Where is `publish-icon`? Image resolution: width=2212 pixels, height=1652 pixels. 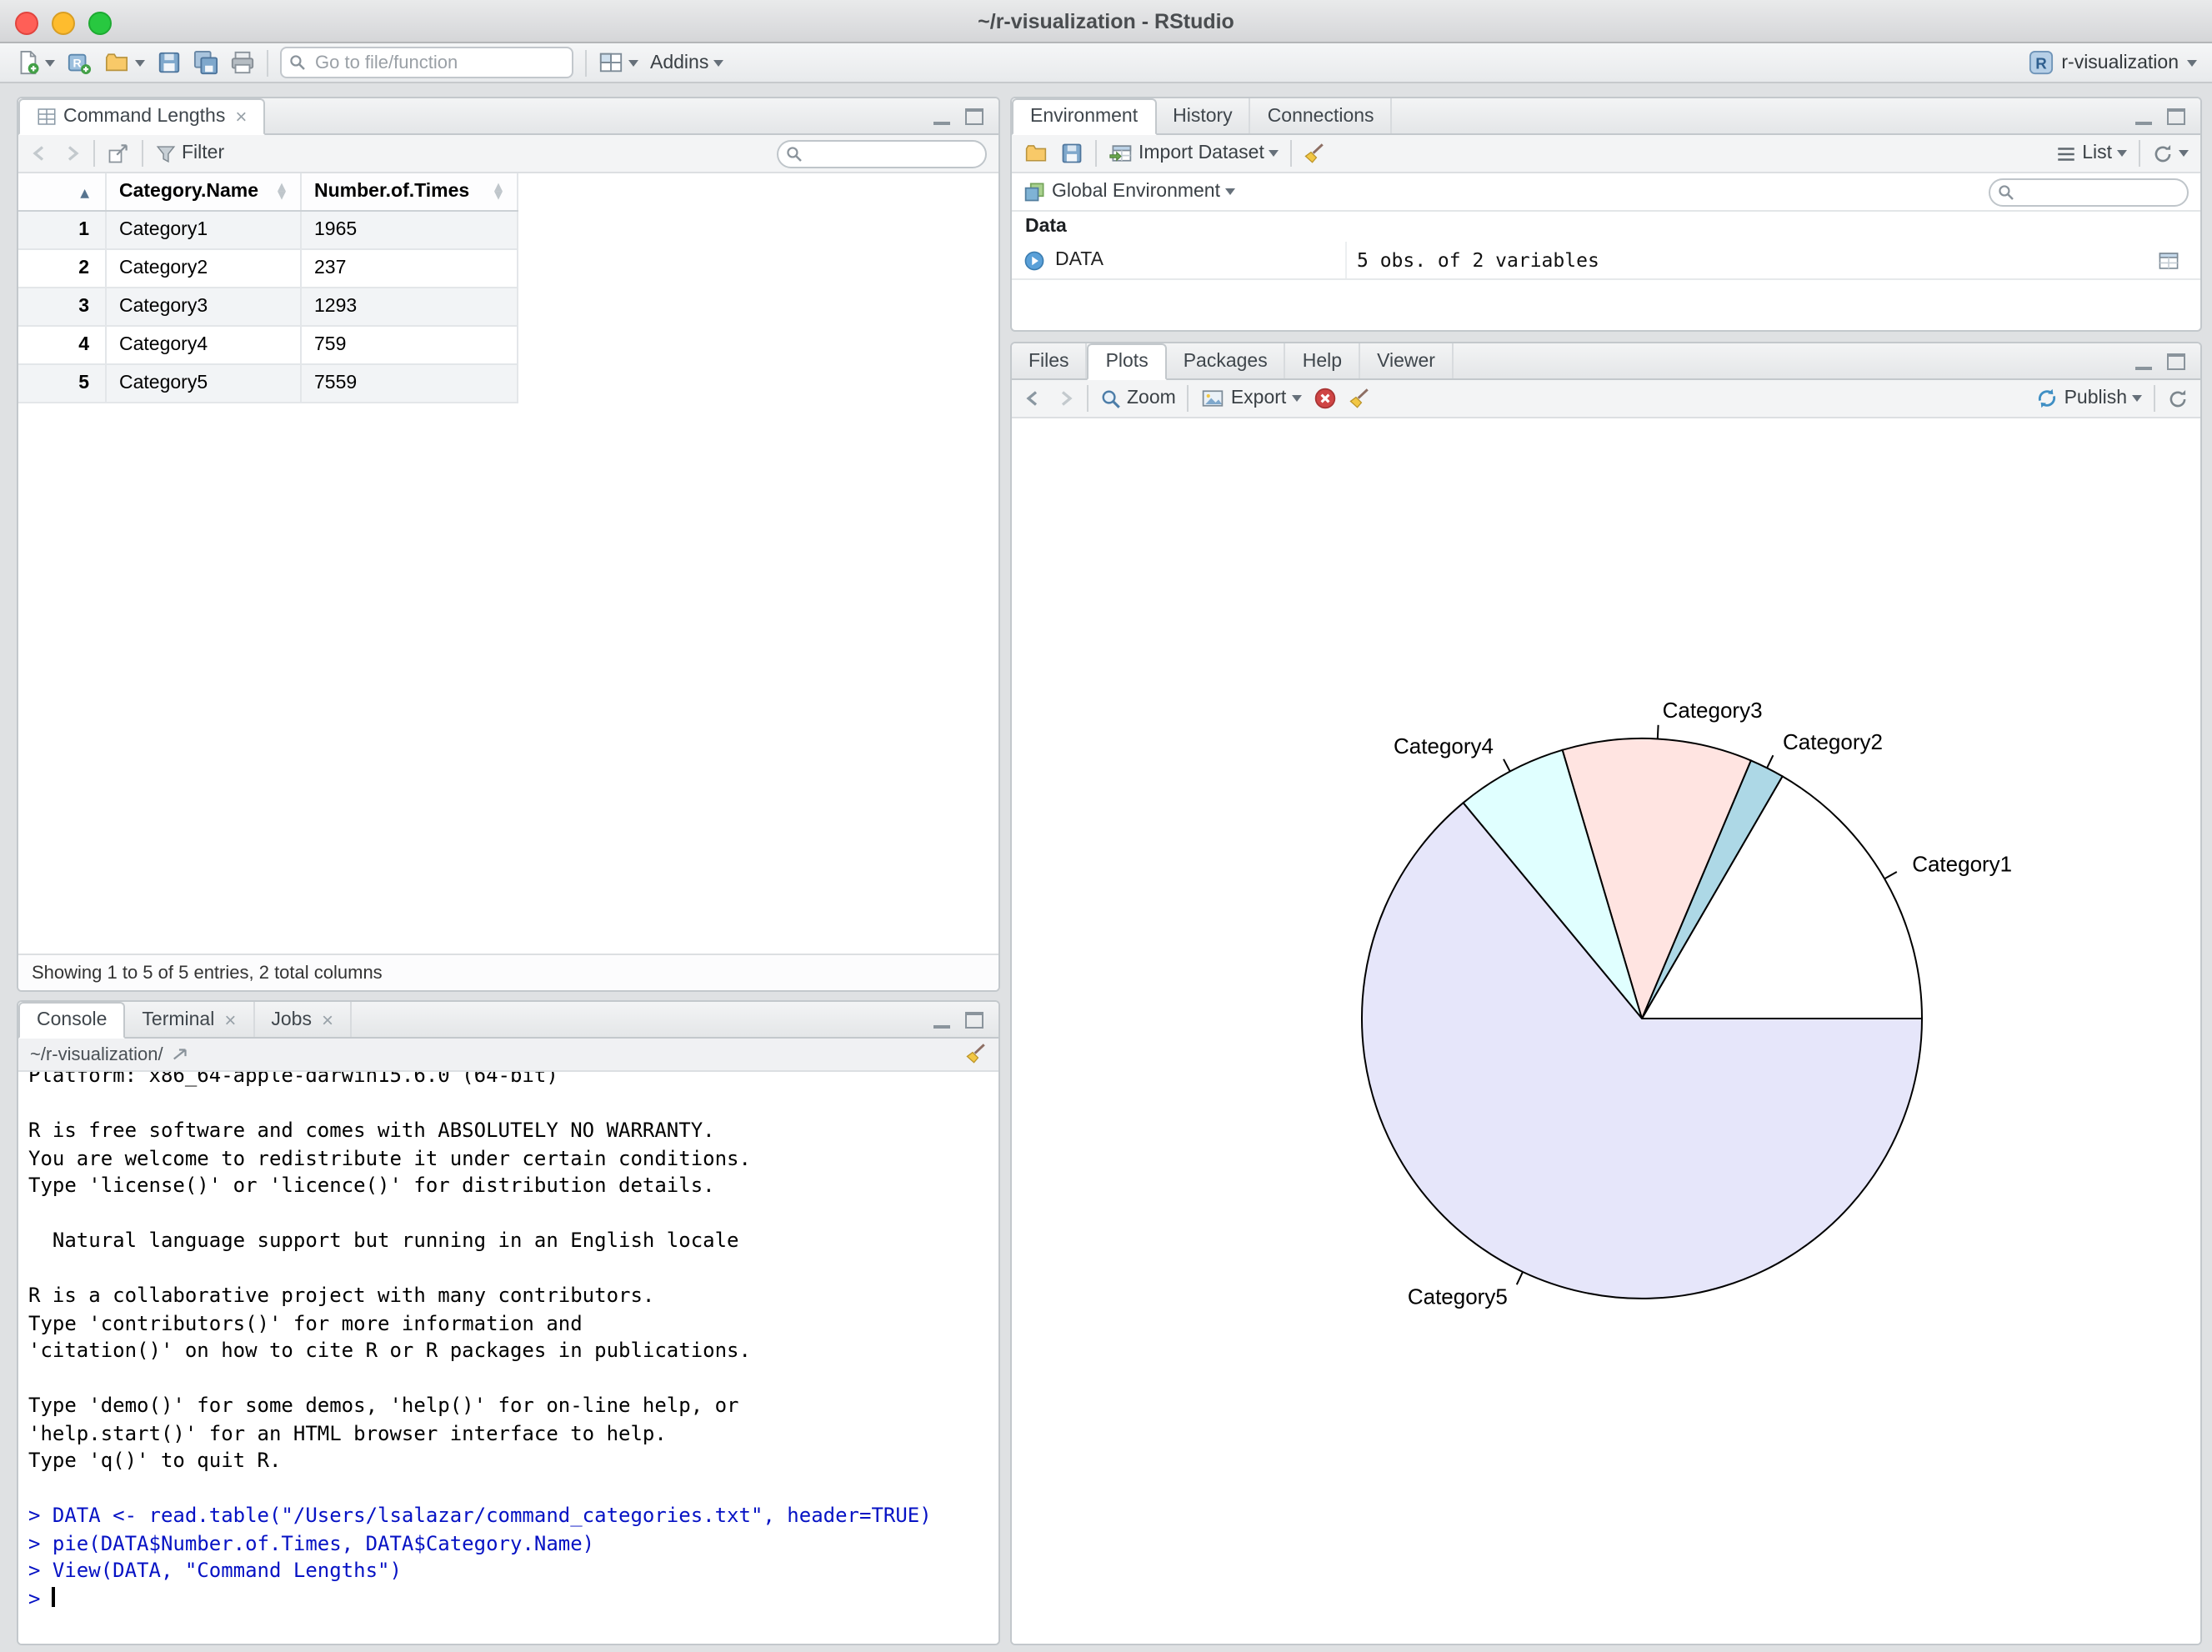 publish-icon is located at coordinates (2048, 398).